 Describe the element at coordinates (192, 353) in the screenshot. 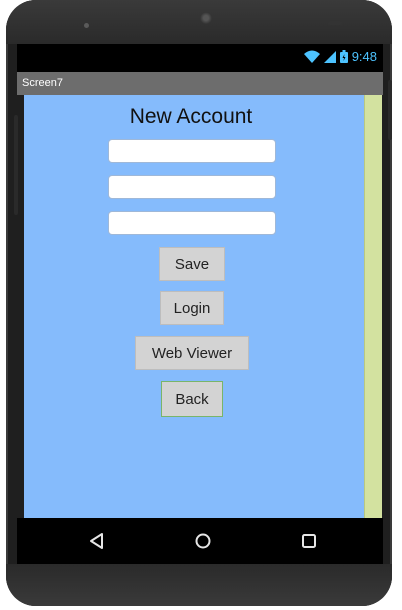

I see `web-viewer-button: Web Viewer` at that location.